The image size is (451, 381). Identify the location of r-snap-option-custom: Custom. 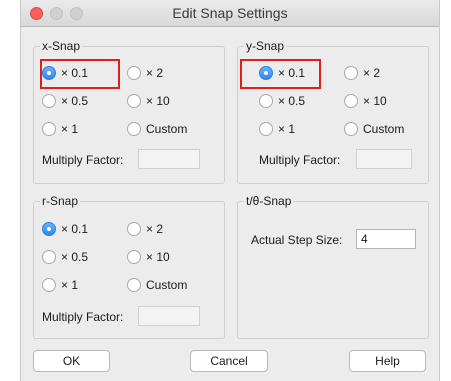
(157, 285).